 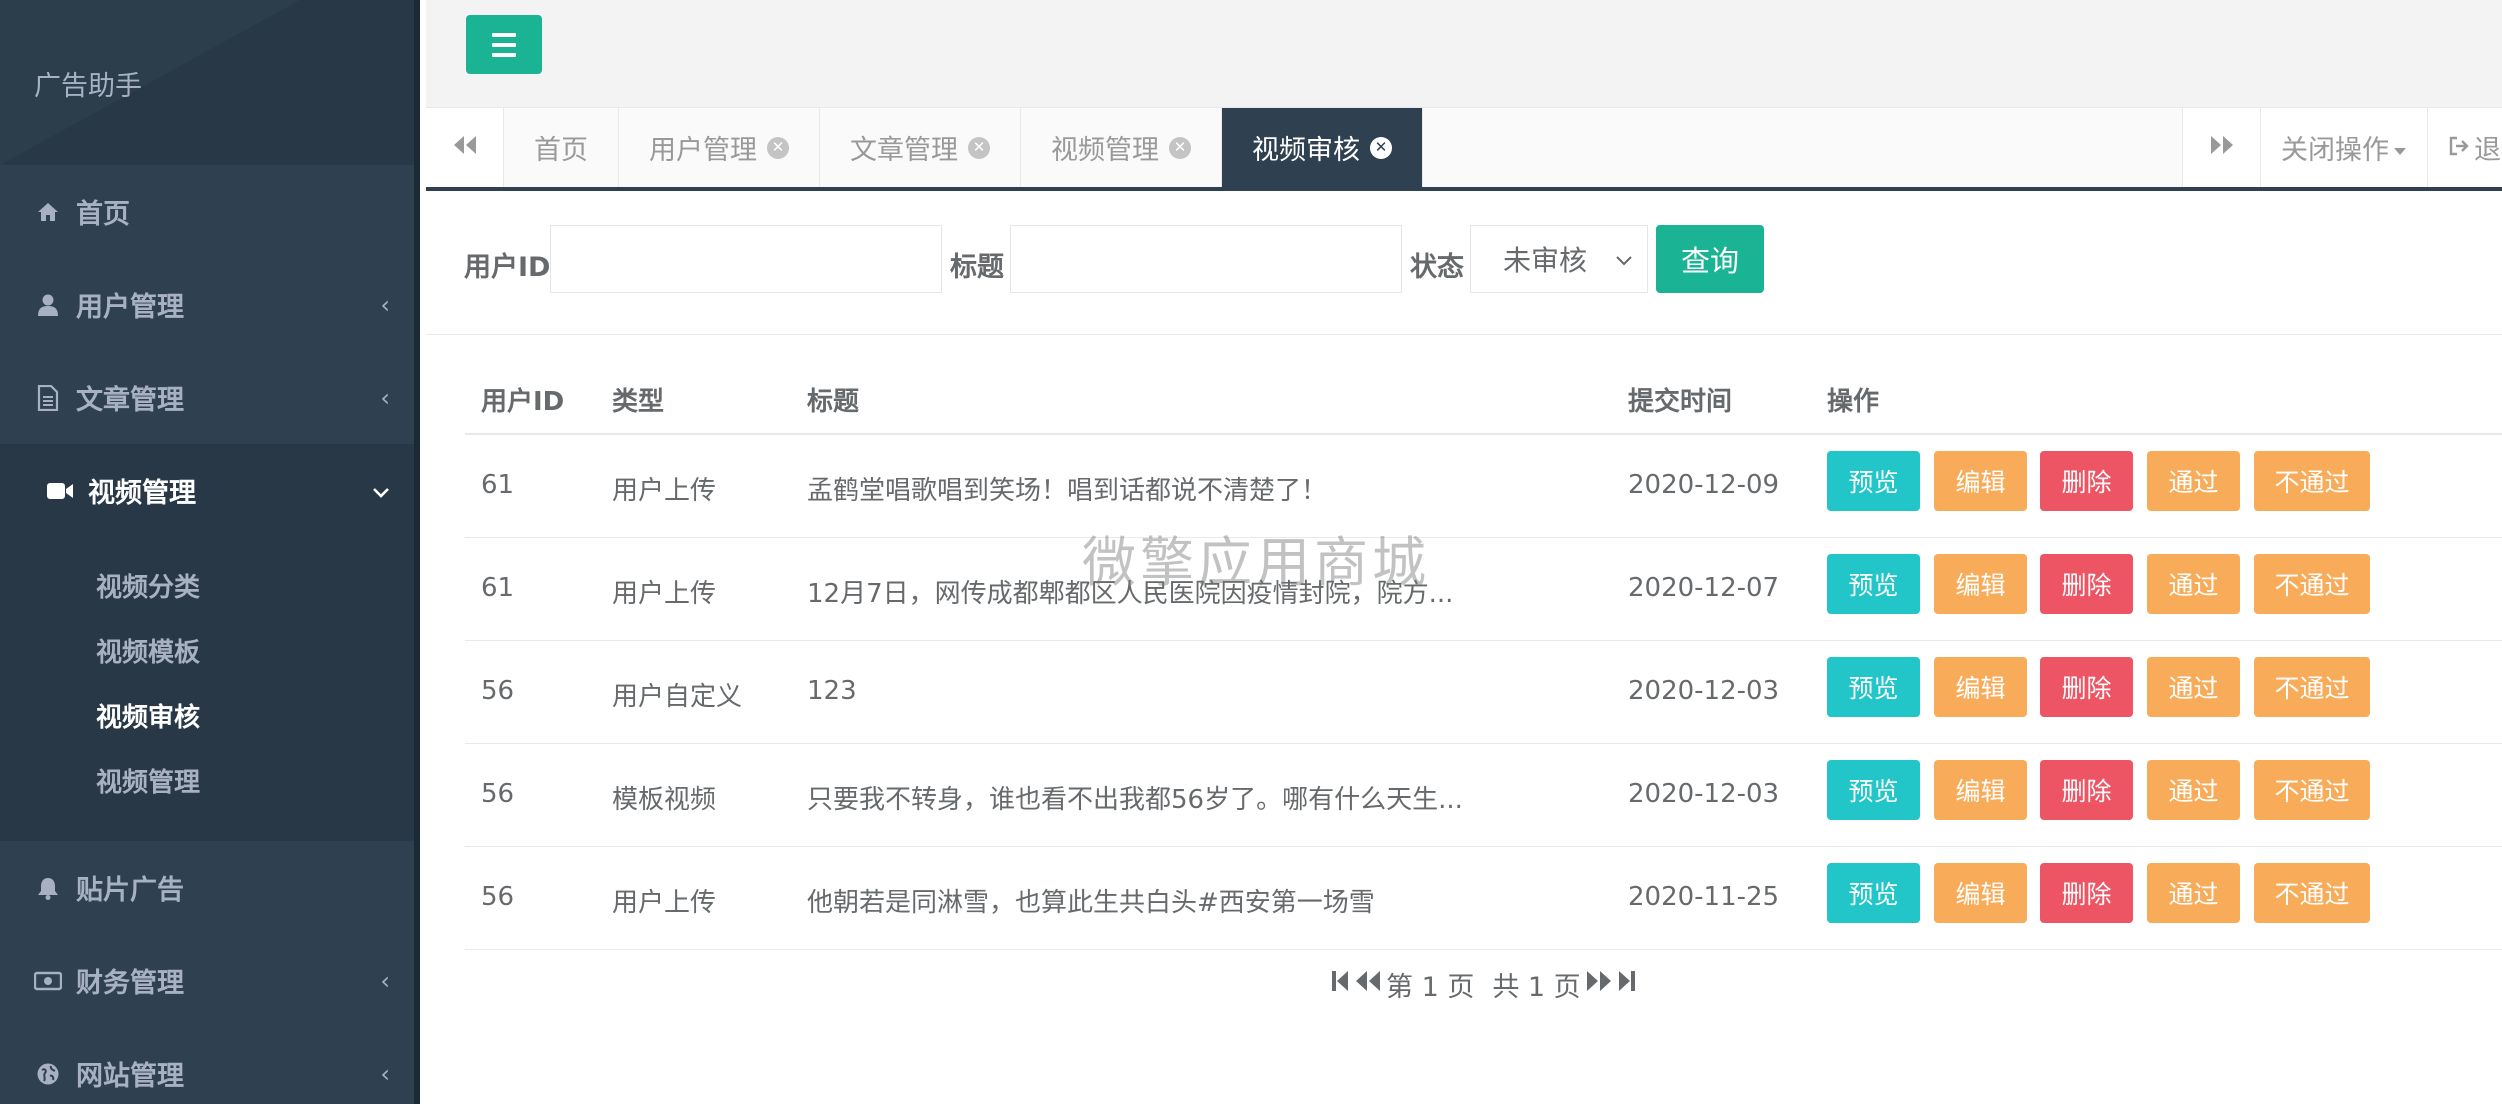 What do you see at coordinates (210, 780) in the screenshot?
I see `submenu-item-video-manage: 视频管理` at bounding box center [210, 780].